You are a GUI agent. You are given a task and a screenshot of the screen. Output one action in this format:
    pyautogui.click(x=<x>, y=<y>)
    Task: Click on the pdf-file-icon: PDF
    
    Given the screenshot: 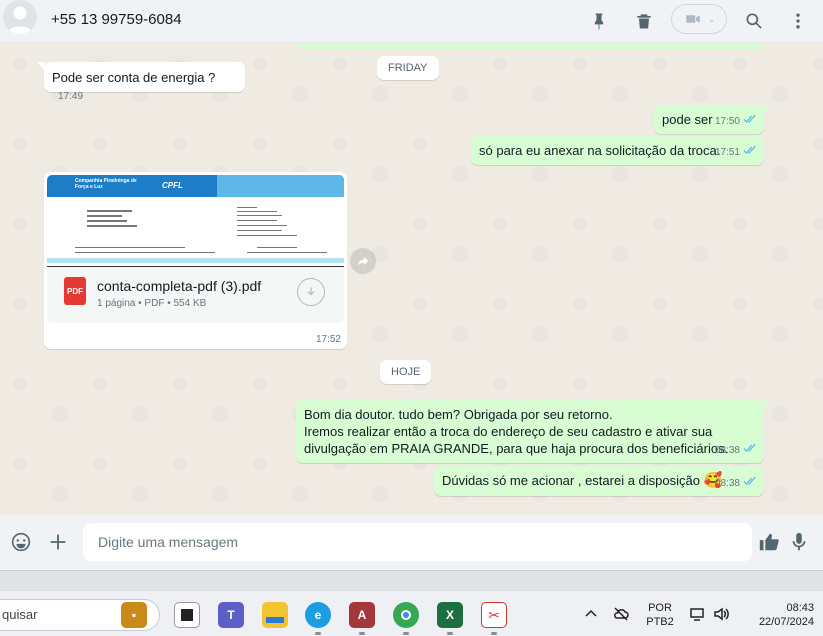 What is the action you would take?
    pyautogui.click(x=75, y=291)
    